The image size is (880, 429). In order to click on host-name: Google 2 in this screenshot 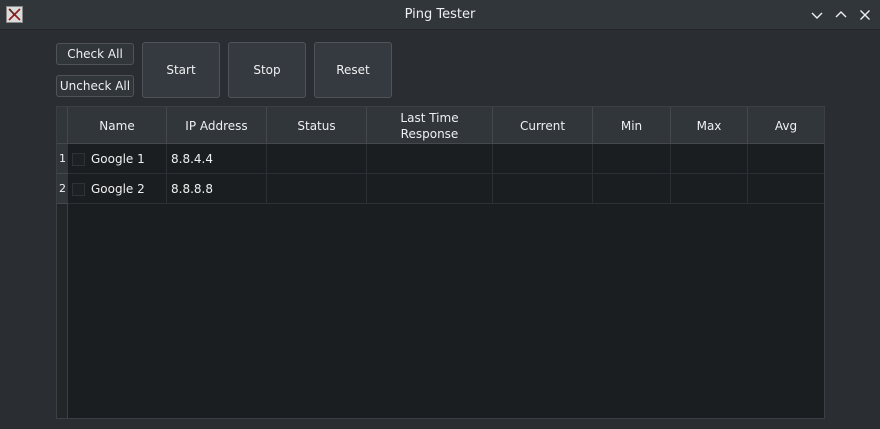, I will do `click(118, 189)`.